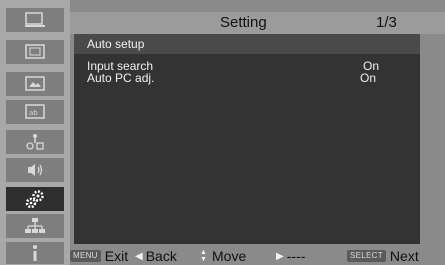 Image resolution: width=445 pixels, height=265 pixels. I want to click on picture-icon, so click(35, 84).